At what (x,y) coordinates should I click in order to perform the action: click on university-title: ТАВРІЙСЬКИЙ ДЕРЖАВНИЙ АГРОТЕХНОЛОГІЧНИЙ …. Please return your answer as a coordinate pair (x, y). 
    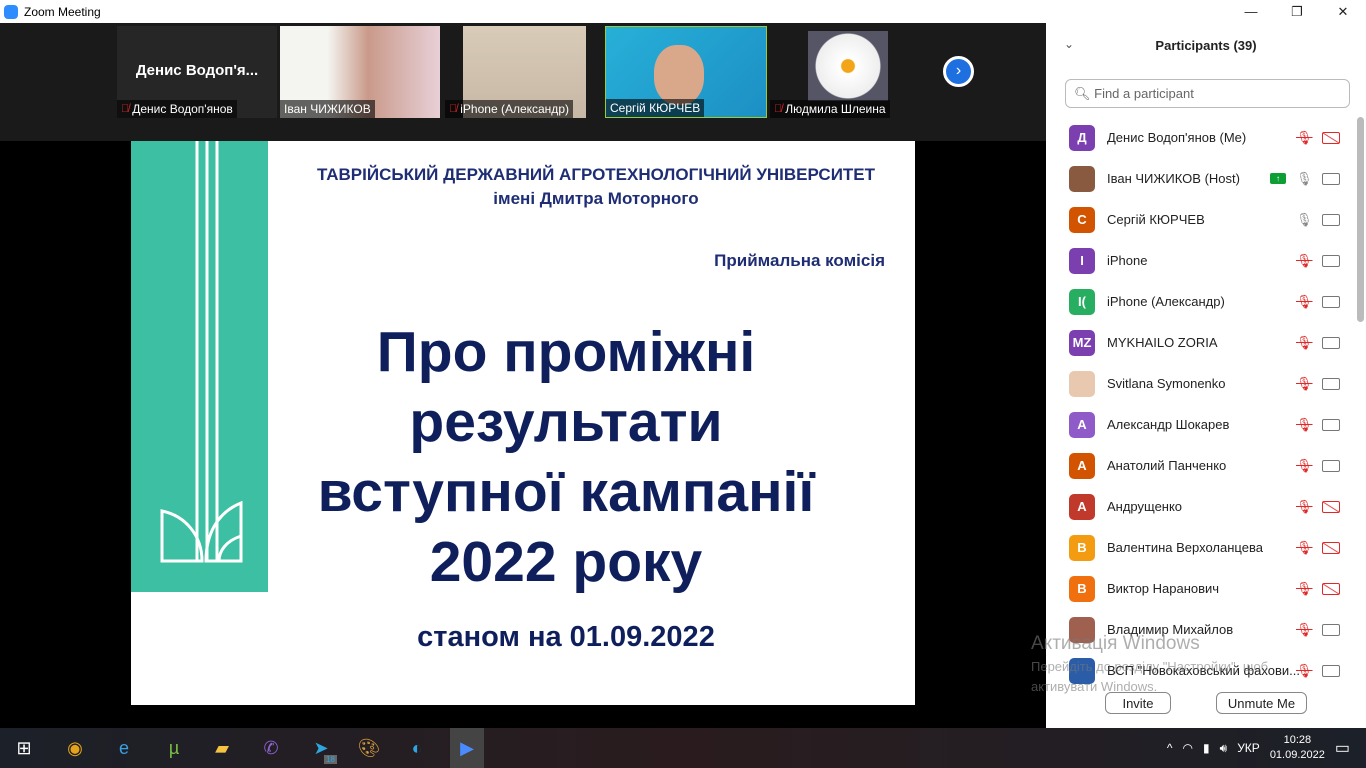
    Looking at the image, I should click on (596, 187).